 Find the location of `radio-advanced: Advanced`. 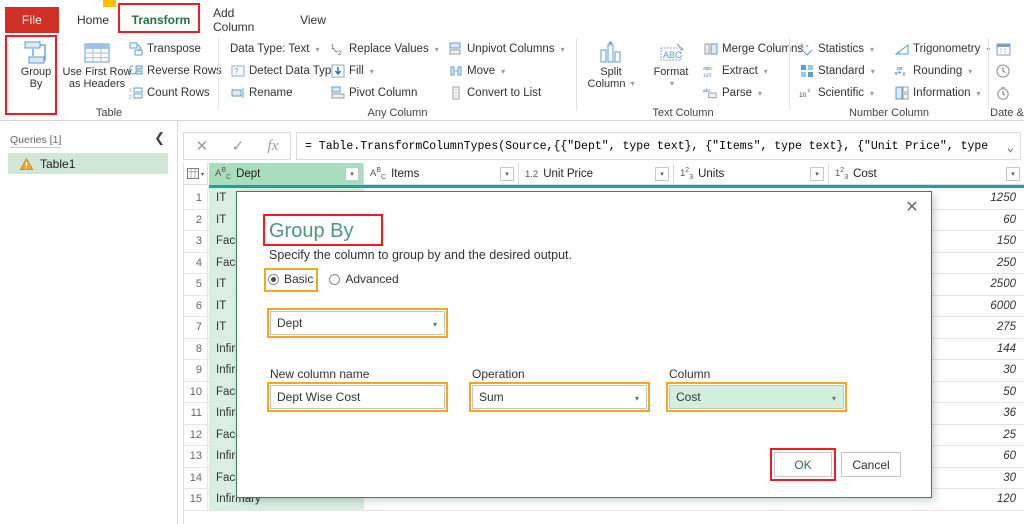

radio-advanced: Advanced is located at coordinates (364, 279).